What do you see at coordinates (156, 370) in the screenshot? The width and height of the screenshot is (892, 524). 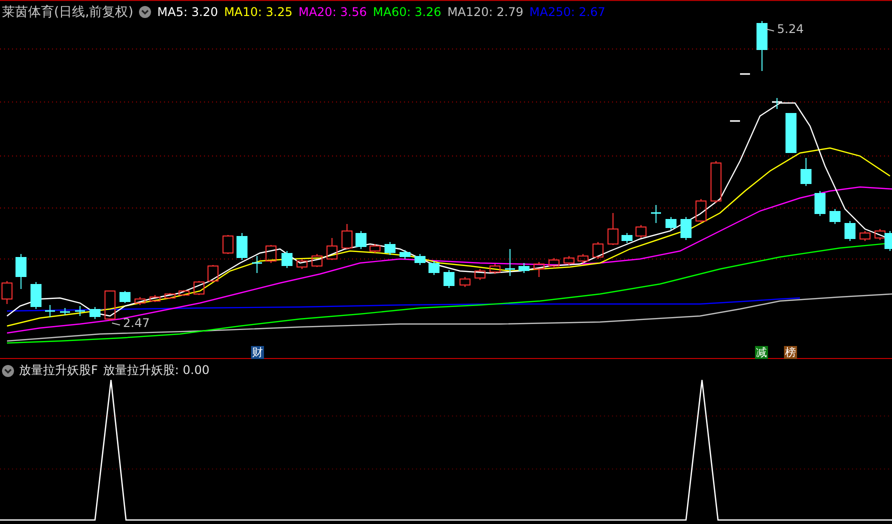 I see `indicator-value: 放量拉升妖股: 0.00` at bounding box center [156, 370].